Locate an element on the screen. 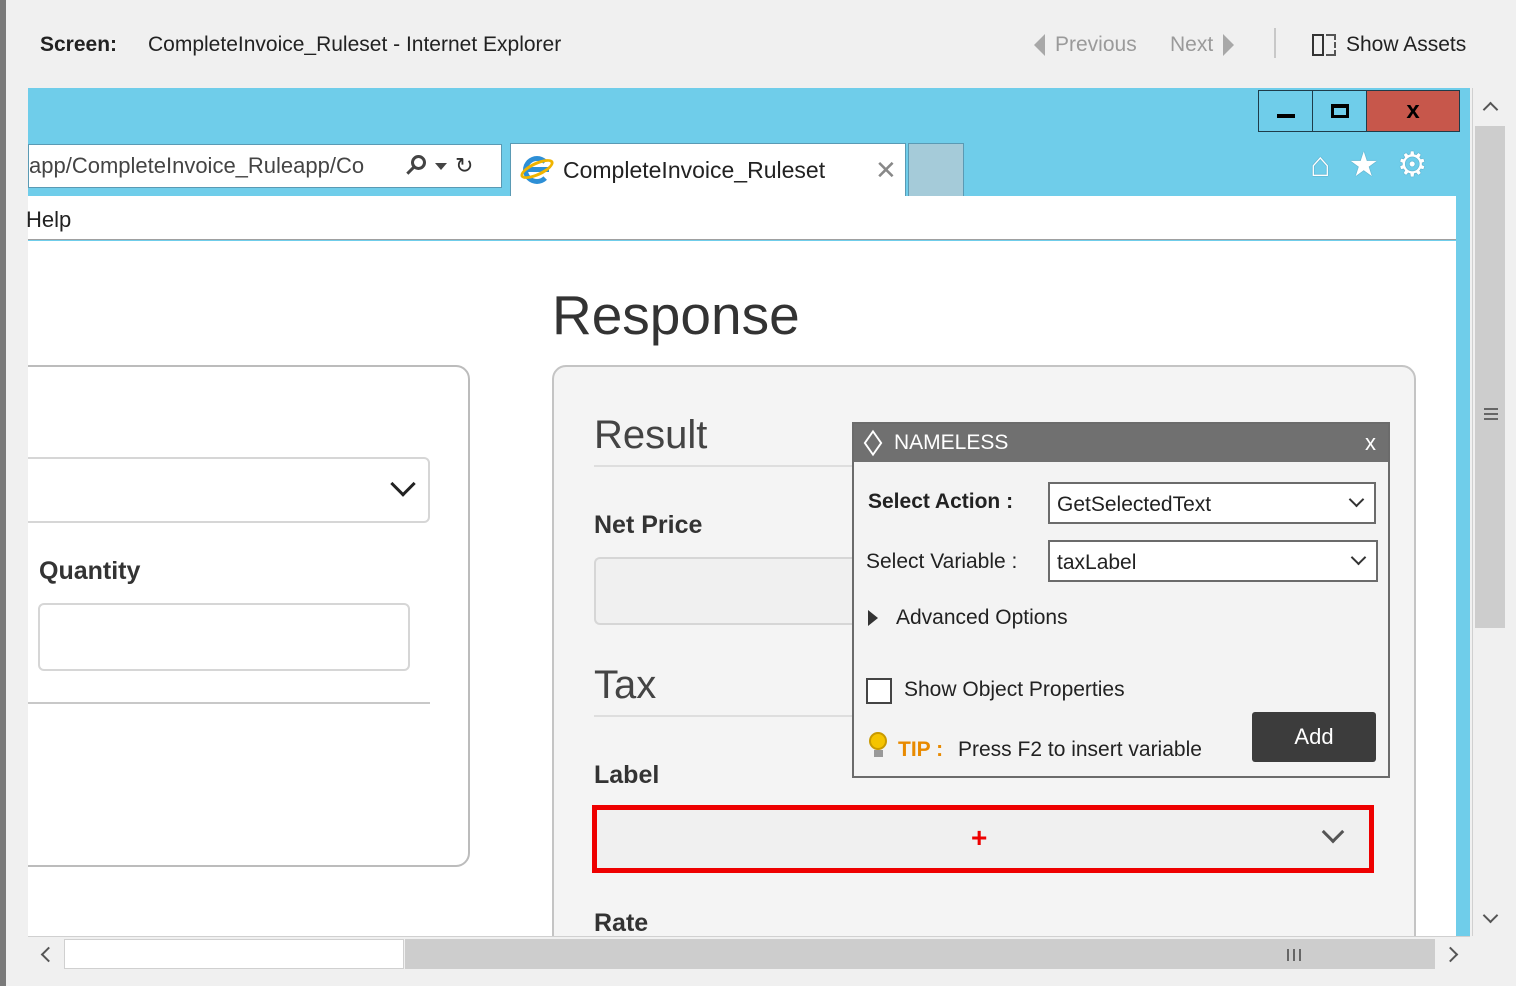  tip-label: TIP : is located at coordinates (921, 749).